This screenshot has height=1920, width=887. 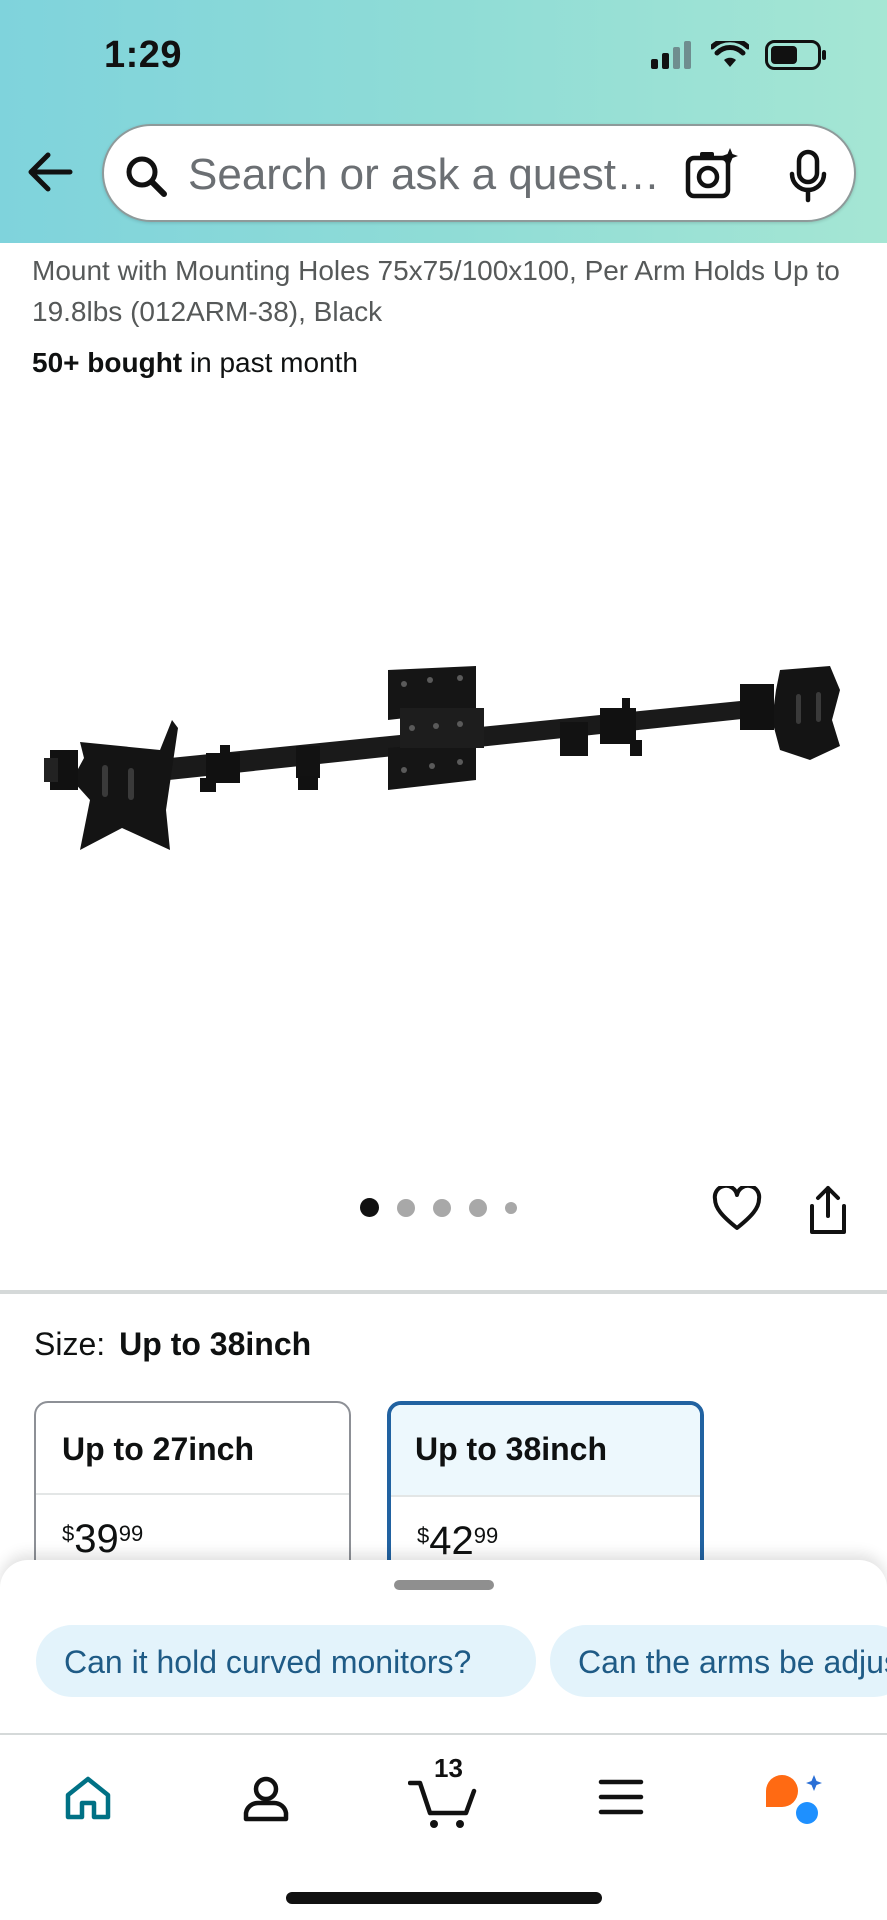 I want to click on suggestion-chip: Can the arms be adjusted?, so click(x=718, y=1661).